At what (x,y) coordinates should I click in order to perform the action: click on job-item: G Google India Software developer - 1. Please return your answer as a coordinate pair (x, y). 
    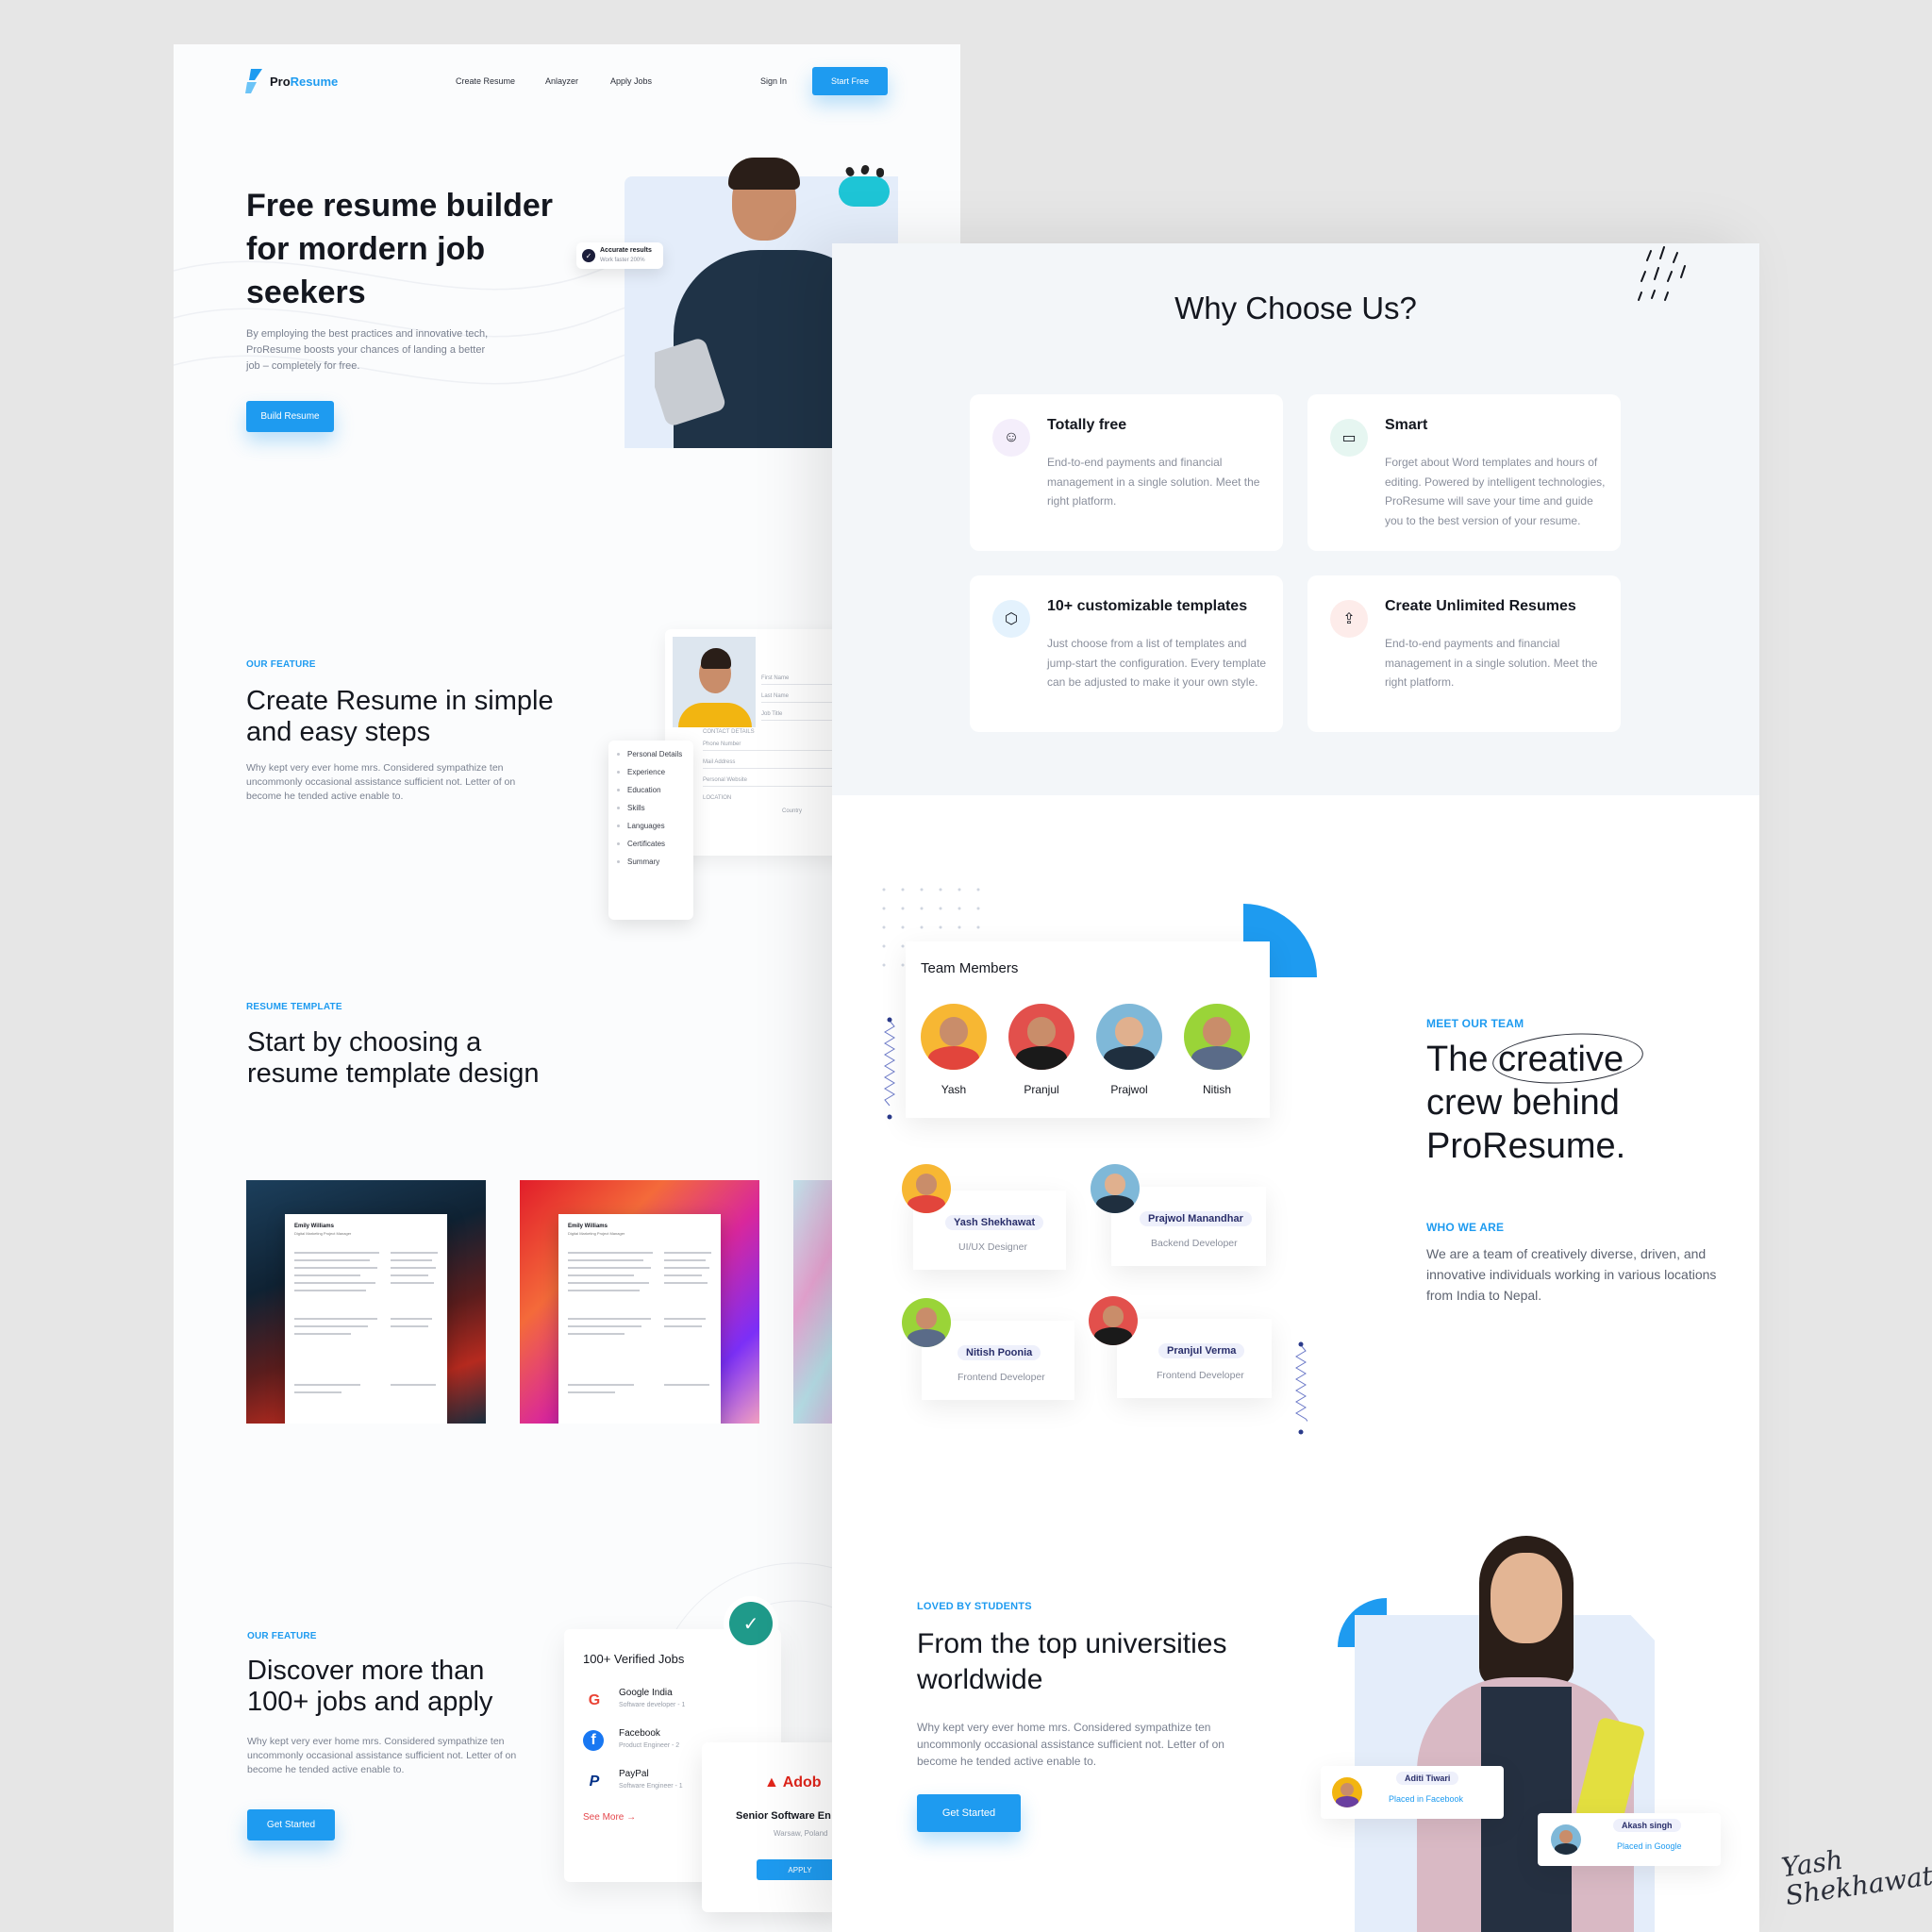
    Looking at the image, I should click on (654, 1705).